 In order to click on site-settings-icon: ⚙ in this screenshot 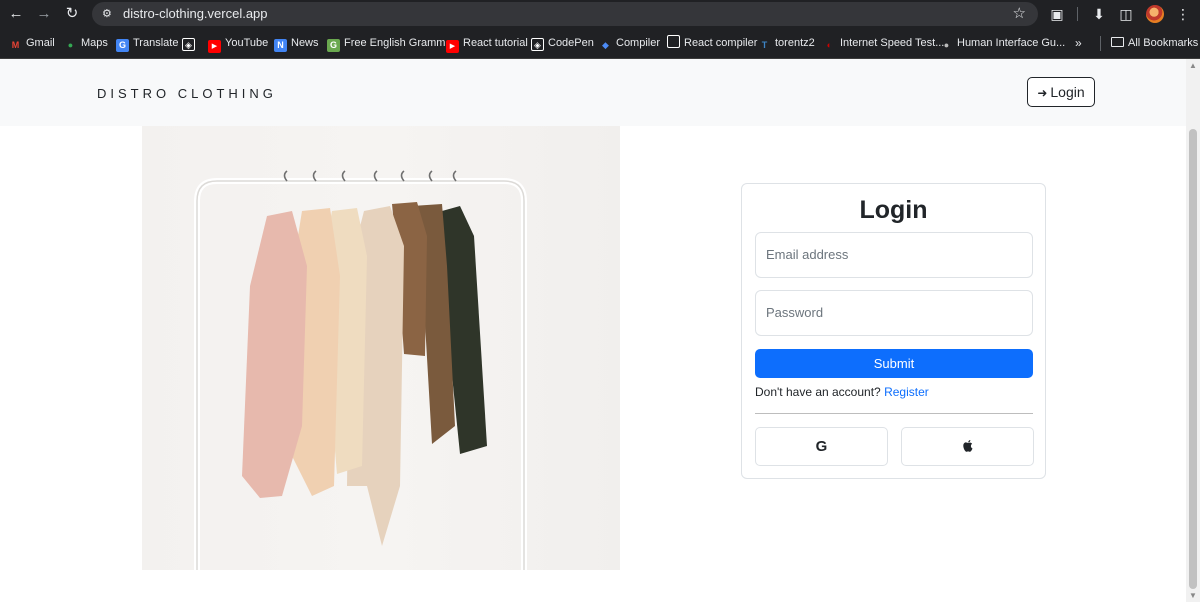, I will do `click(109, 14)`.